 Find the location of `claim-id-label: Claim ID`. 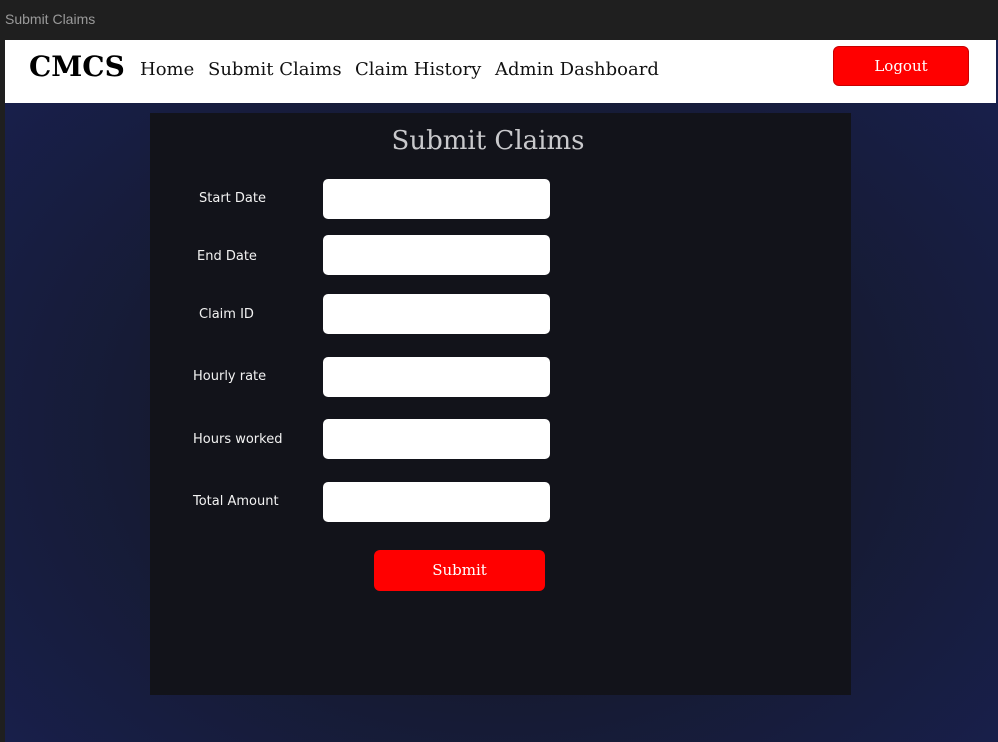

claim-id-label: Claim ID is located at coordinates (226, 314).